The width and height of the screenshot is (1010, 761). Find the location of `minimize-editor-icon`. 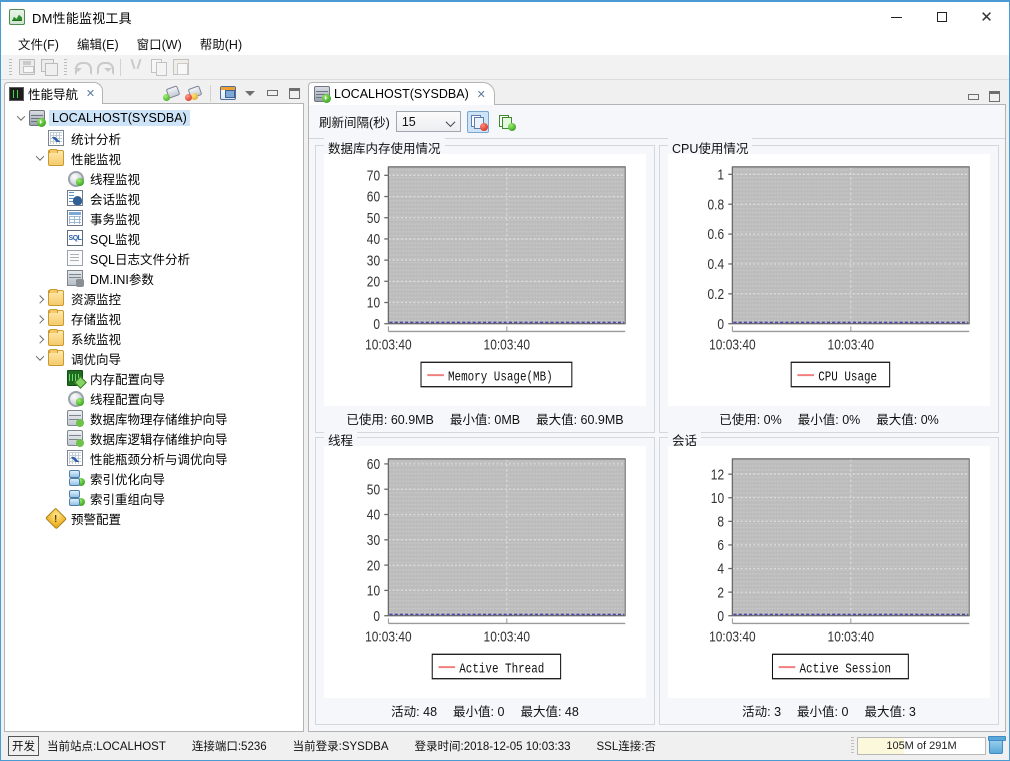

minimize-editor-icon is located at coordinates (973, 96).